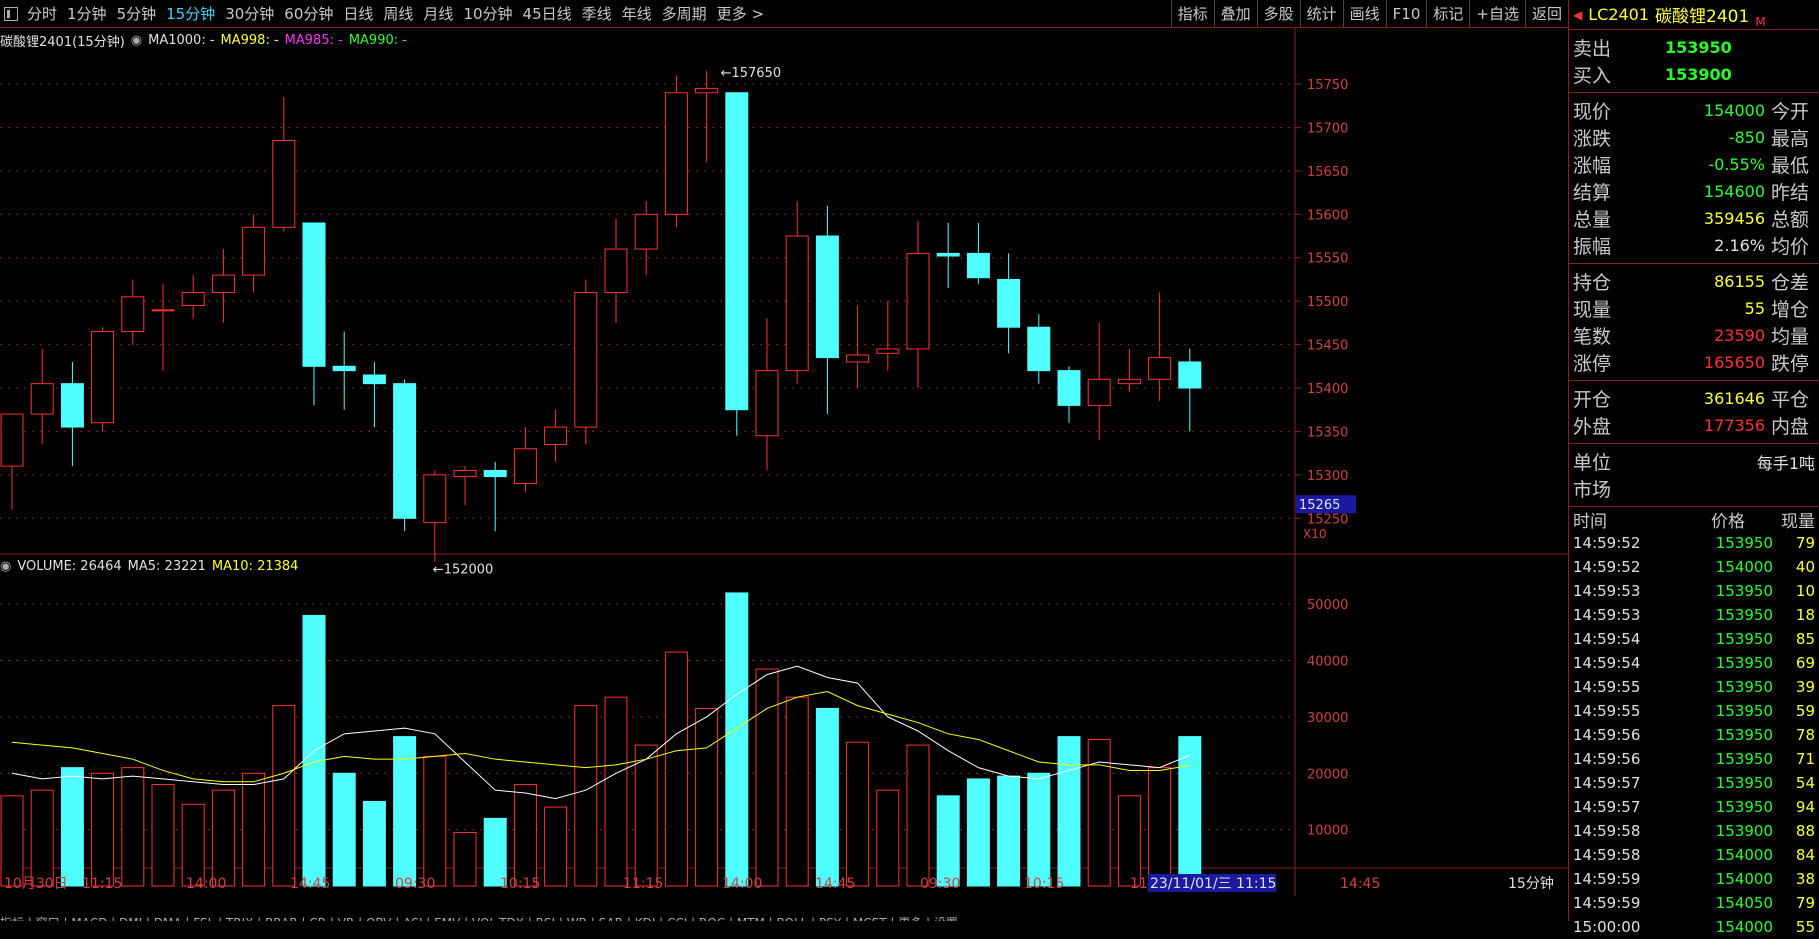 The height and width of the screenshot is (939, 1819). I want to click on x-axis-label: 10:15, so click(1044, 884).